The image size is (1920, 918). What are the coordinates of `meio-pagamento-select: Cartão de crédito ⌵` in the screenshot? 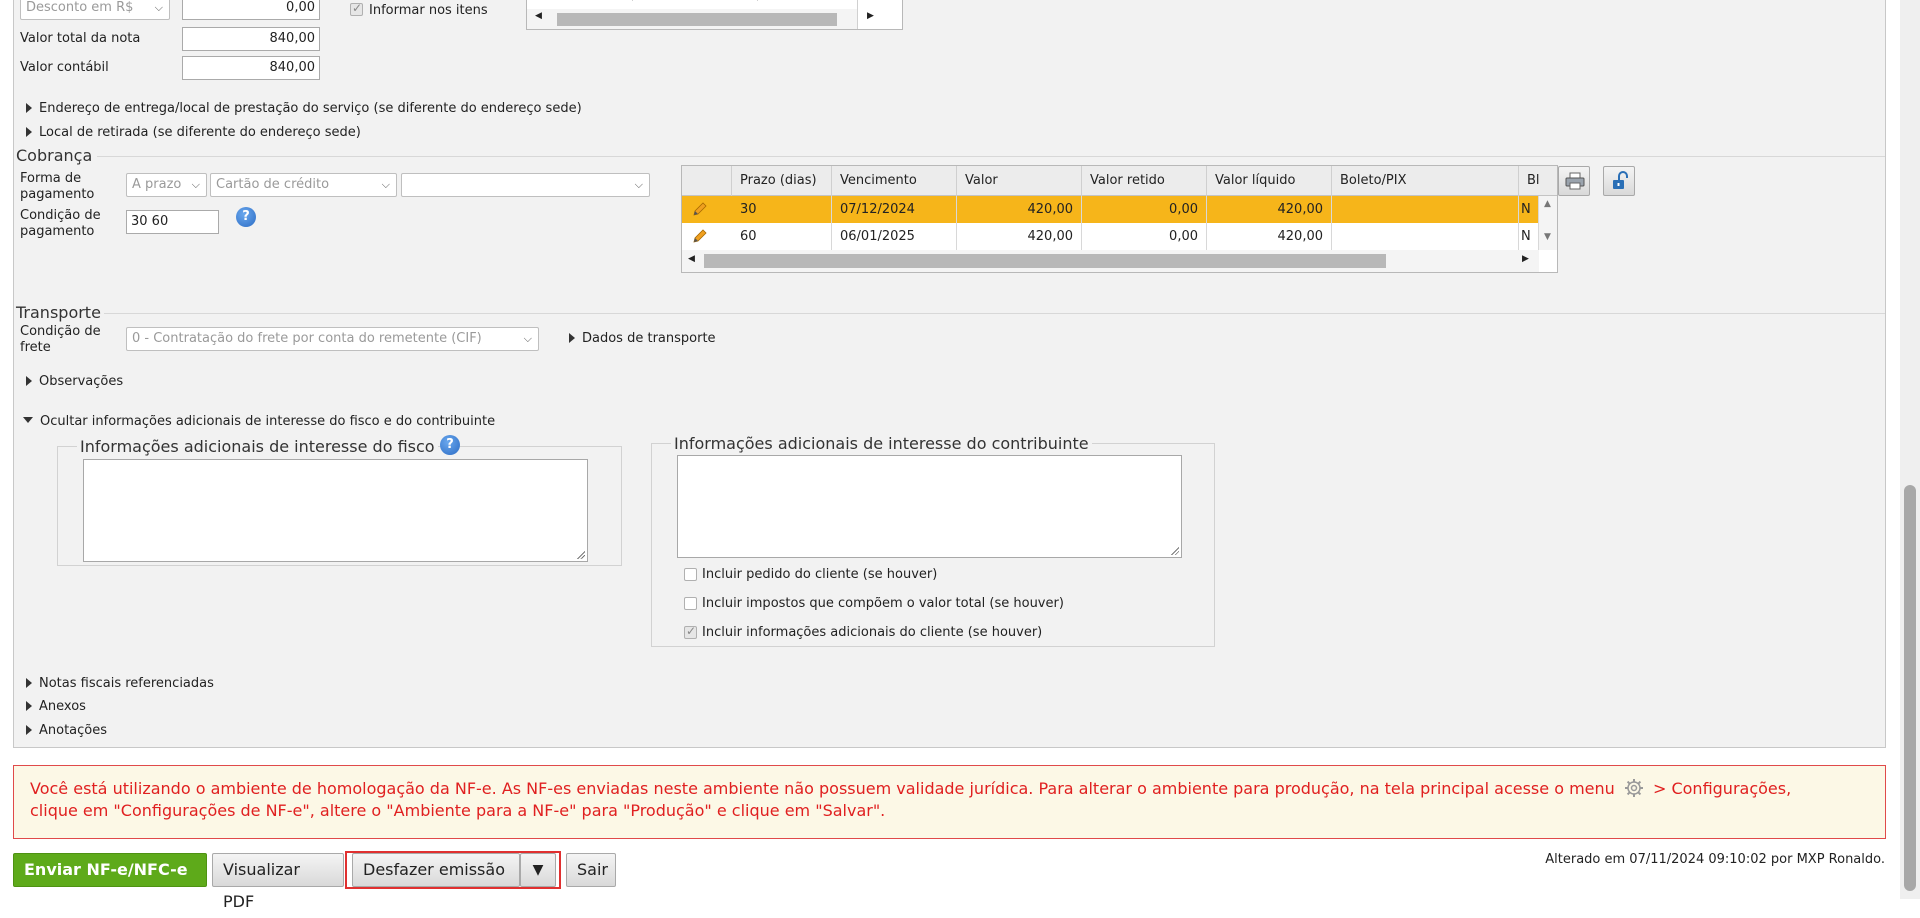 It's located at (303, 185).